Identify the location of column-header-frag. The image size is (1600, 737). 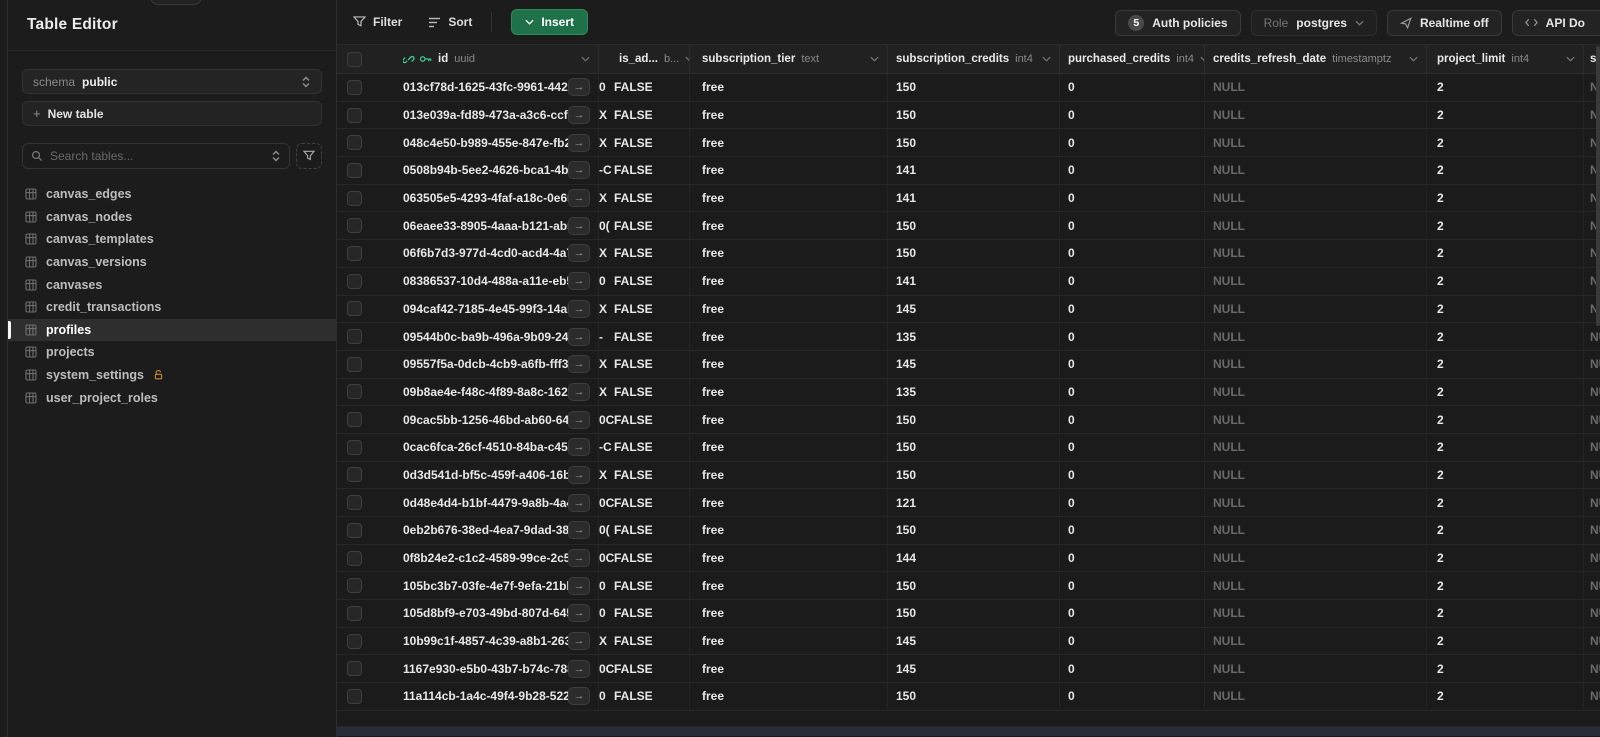
(605, 59).